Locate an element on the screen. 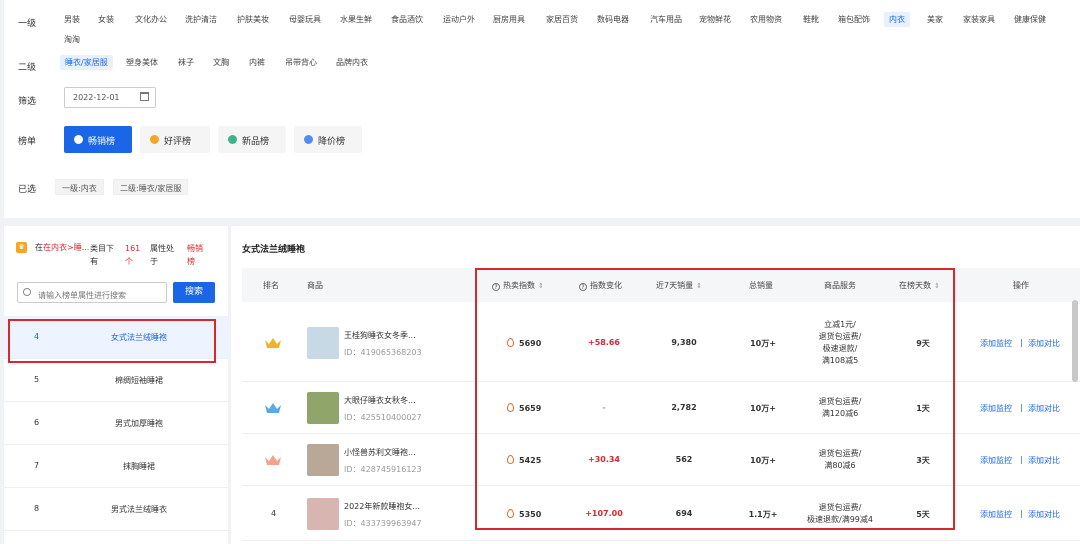  level2-category-item: 塑身美体 is located at coordinates (142, 62).